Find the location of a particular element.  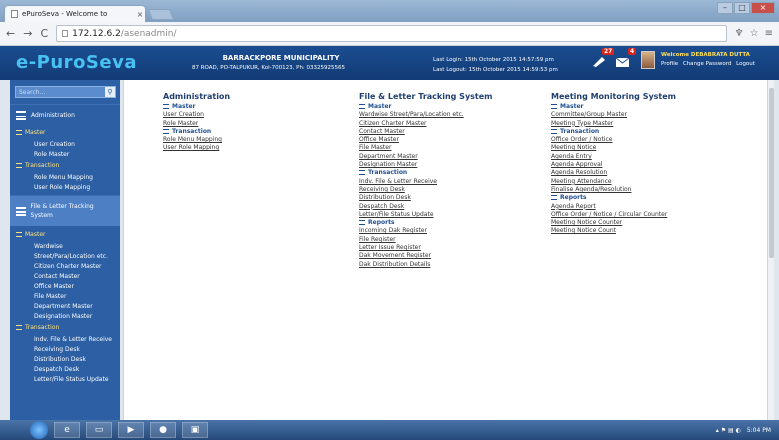

menu-link: Meeting Attendance is located at coordinates (646, 181).